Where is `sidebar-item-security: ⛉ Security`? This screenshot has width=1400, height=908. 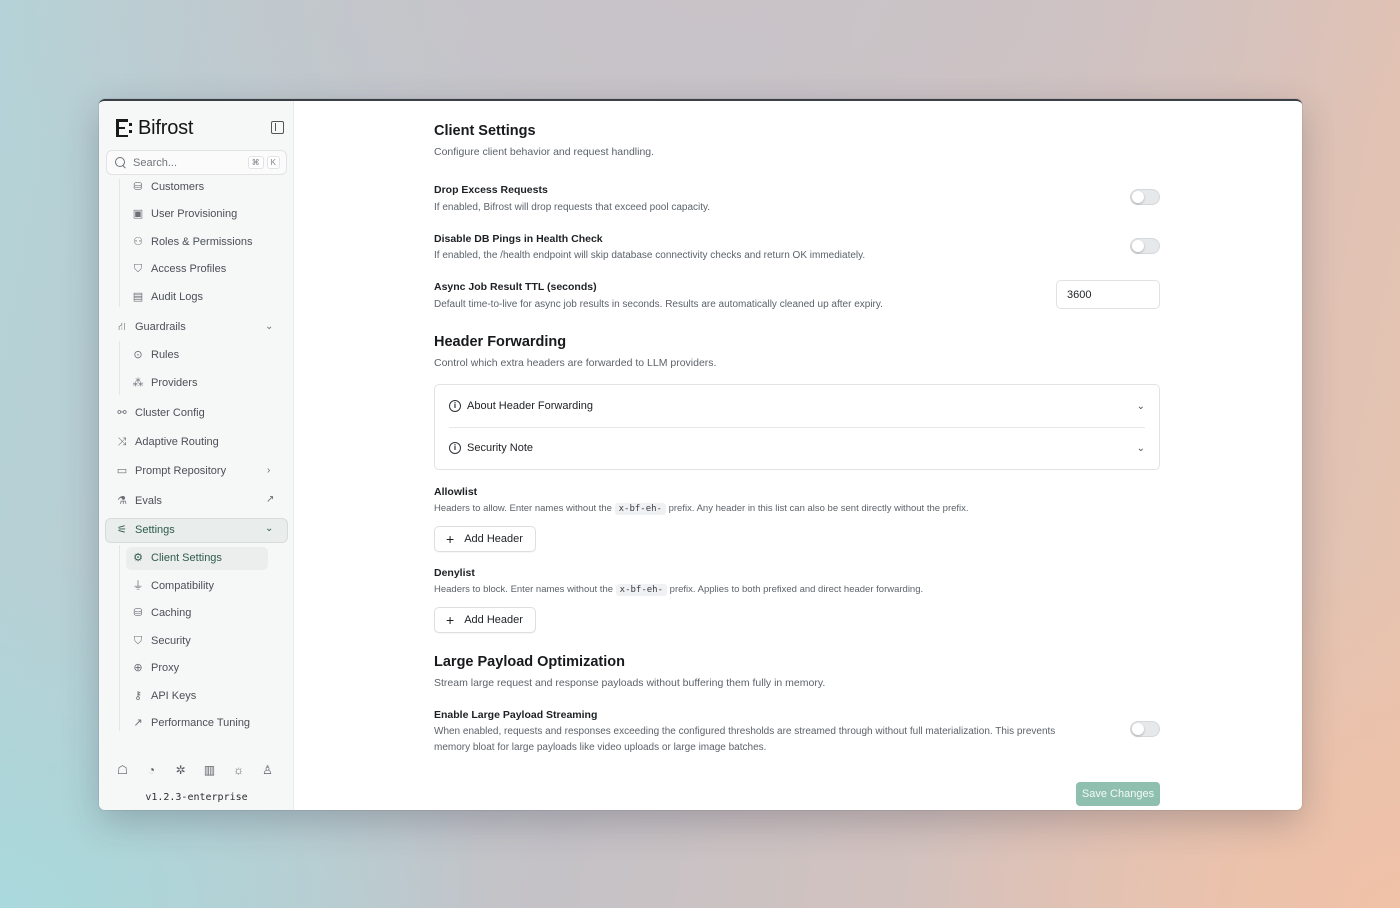
sidebar-item-security: ⛉ Security is located at coordinates (161, 641).